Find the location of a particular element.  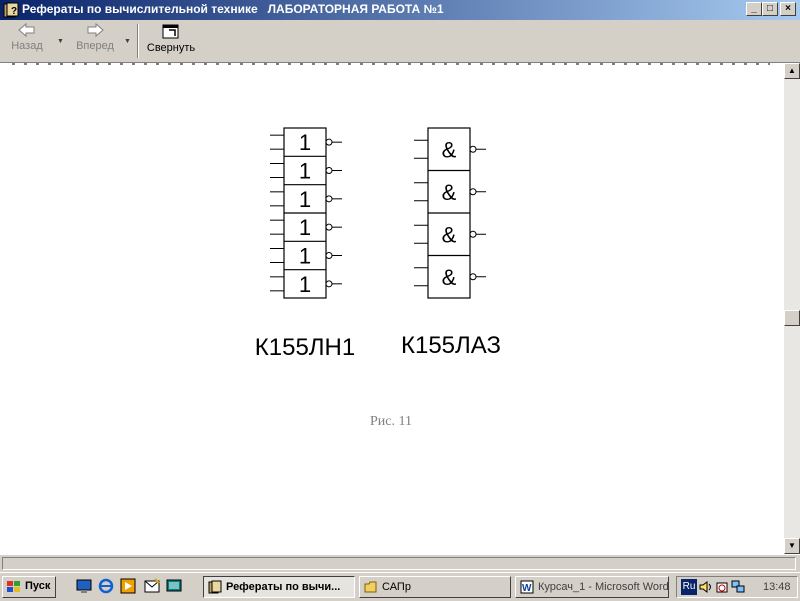

maximize-button: □ is located at coordinates (770, 9).